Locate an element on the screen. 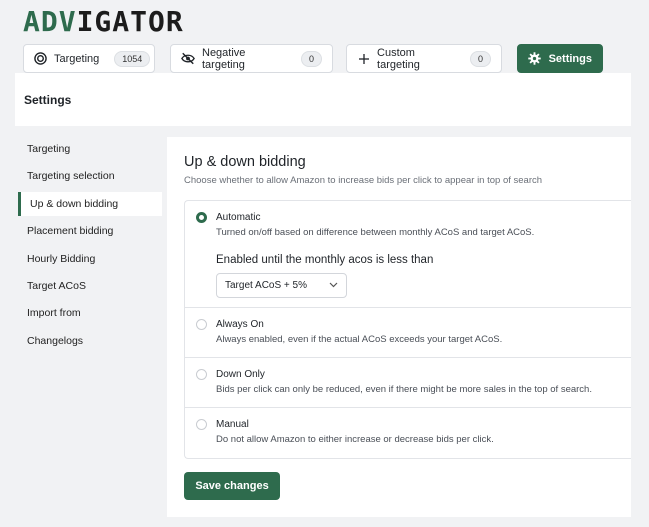 This screenshot has height=527, width=649. plus-icon is located at coordinates (363, 59).